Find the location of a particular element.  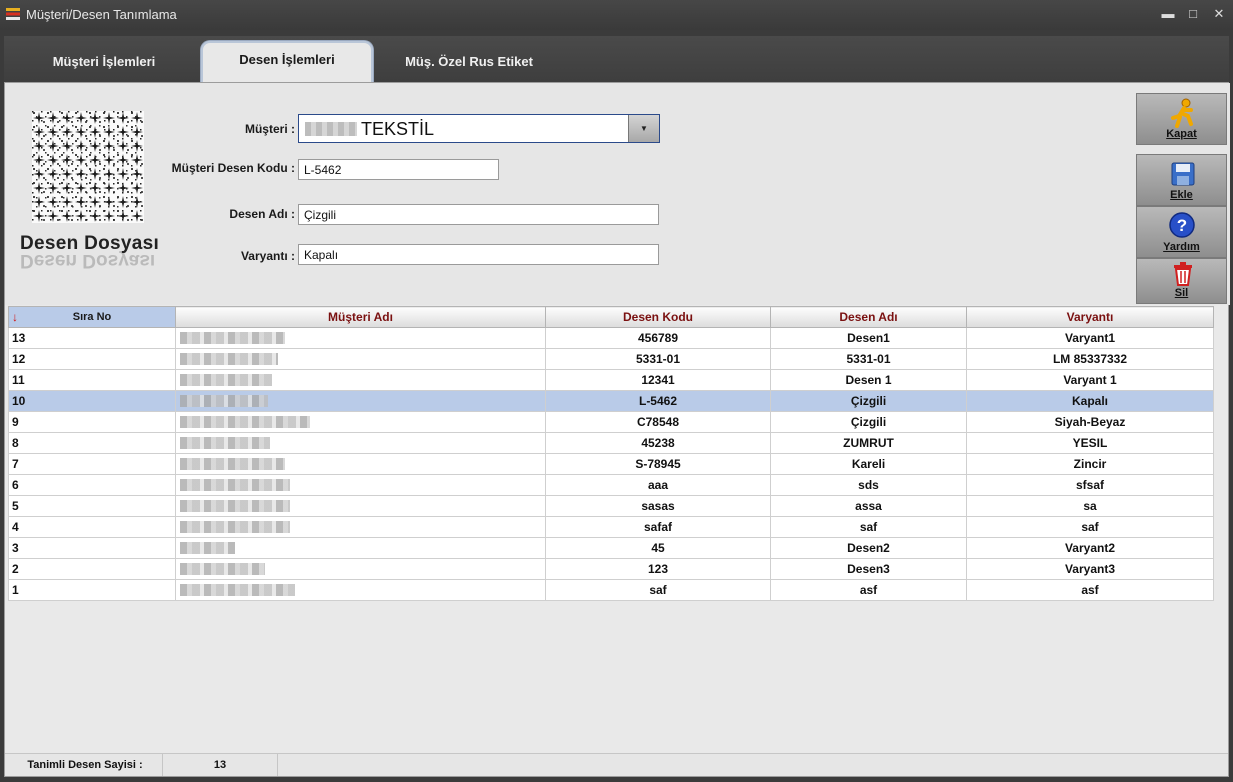

dropdown-arrow-icon: ▼ is located at coordinates (643, 128).